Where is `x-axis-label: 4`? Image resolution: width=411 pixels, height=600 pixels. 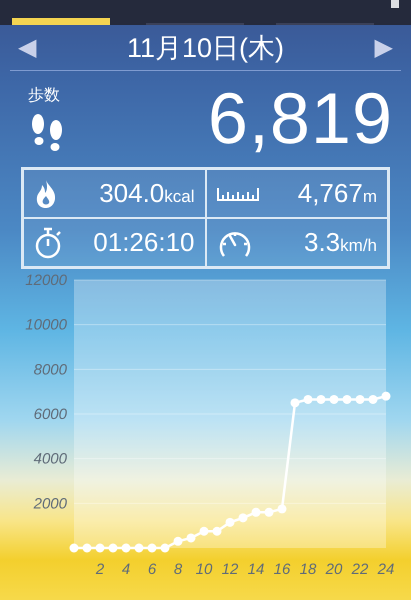
x-axis-label: 4 is located at coordinates (126, 569).